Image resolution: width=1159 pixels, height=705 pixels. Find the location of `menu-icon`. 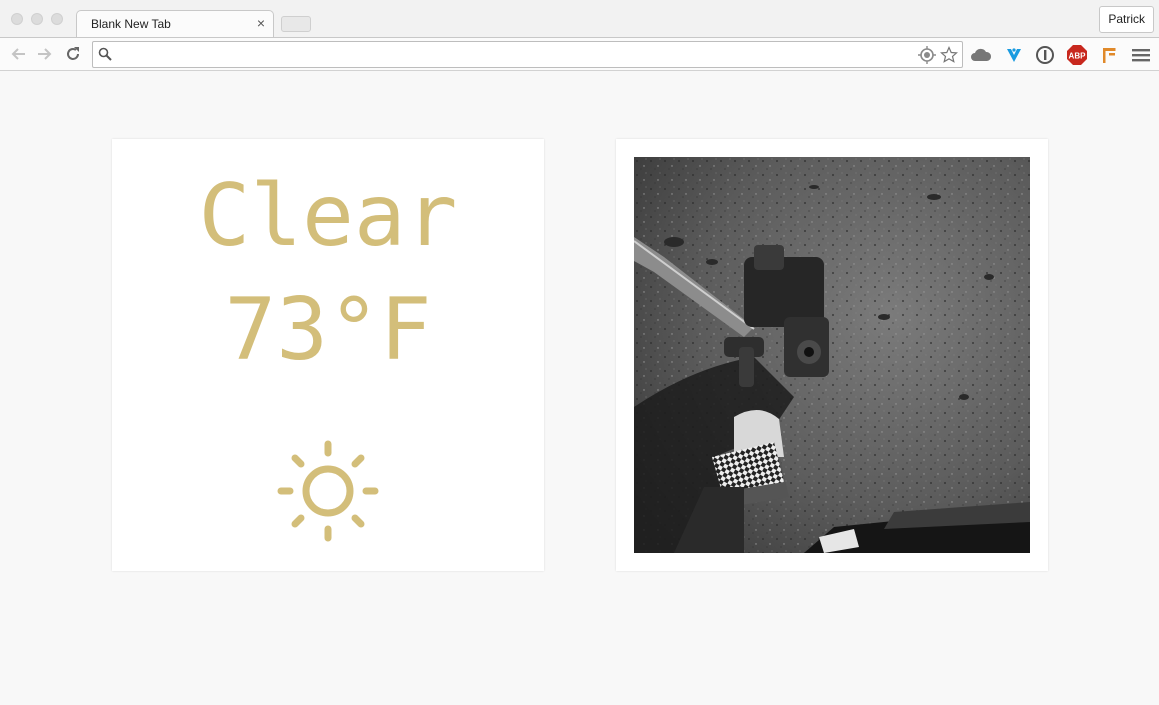

menu-icon is located at coordinates (1141, 55).